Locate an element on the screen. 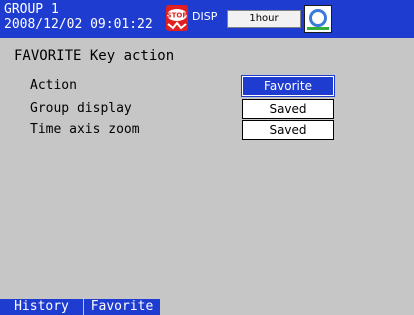  current-datetime: 2008/12/02 09:01:22 is located at coordinates (78, 24).